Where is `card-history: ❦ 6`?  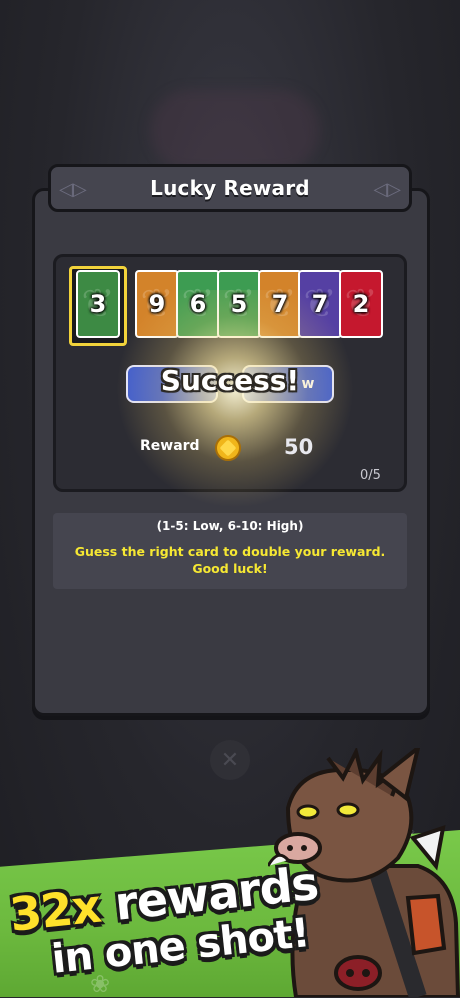
card-history: ❦ 6 is located at coordinates (198, 304).